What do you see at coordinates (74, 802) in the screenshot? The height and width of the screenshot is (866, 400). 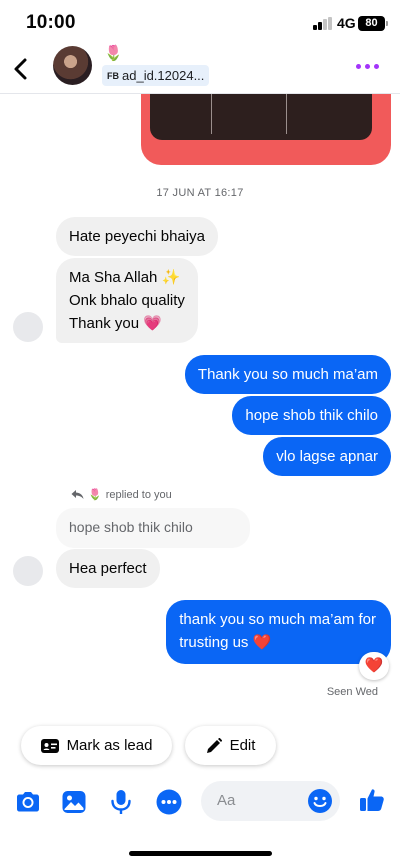 I see `gallery-icon` at bounding box center [74, 802].